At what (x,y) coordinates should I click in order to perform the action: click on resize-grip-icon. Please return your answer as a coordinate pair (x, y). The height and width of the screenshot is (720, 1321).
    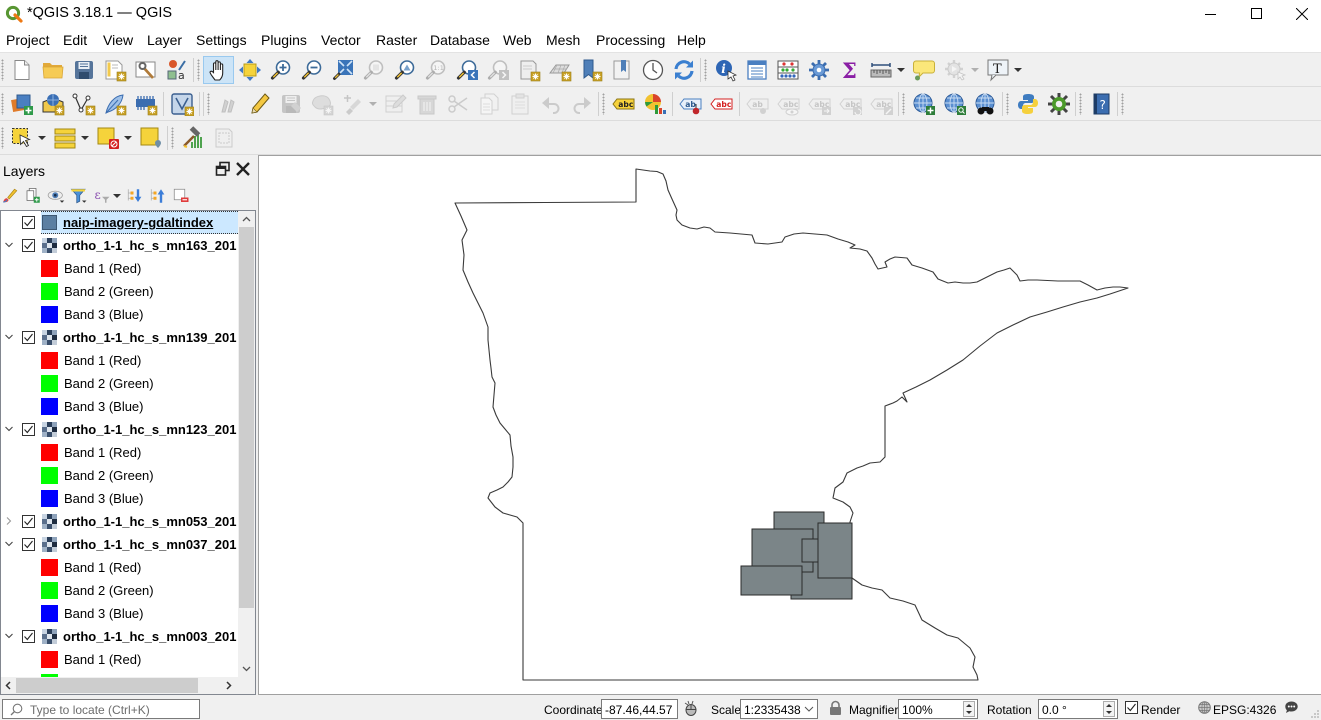
    Looking at the image, I should click on (1314, 713).